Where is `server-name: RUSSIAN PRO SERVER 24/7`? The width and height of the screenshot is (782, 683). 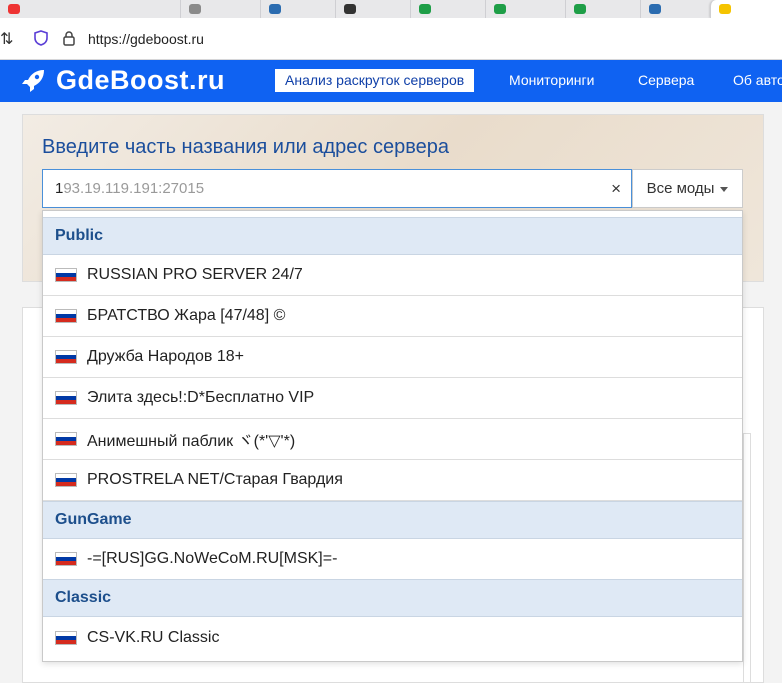 server-name: RUSSIAN PRO SERVER 24/7 is located at coordinates (195, 274).